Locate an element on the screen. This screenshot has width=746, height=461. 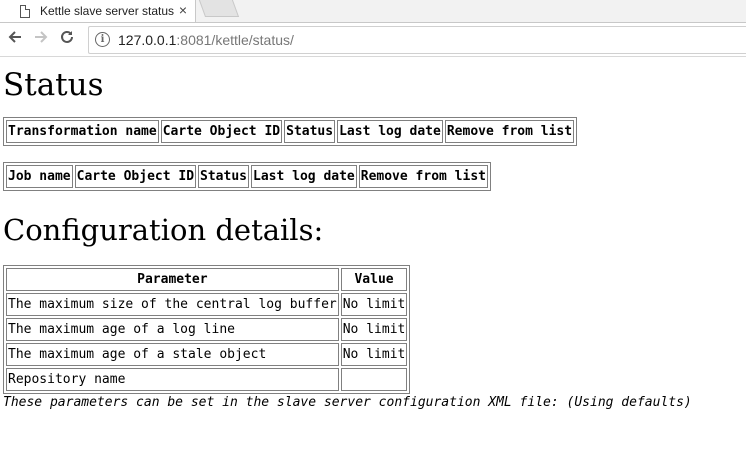
arrow-left-icon is located at coordinates (14, 37).